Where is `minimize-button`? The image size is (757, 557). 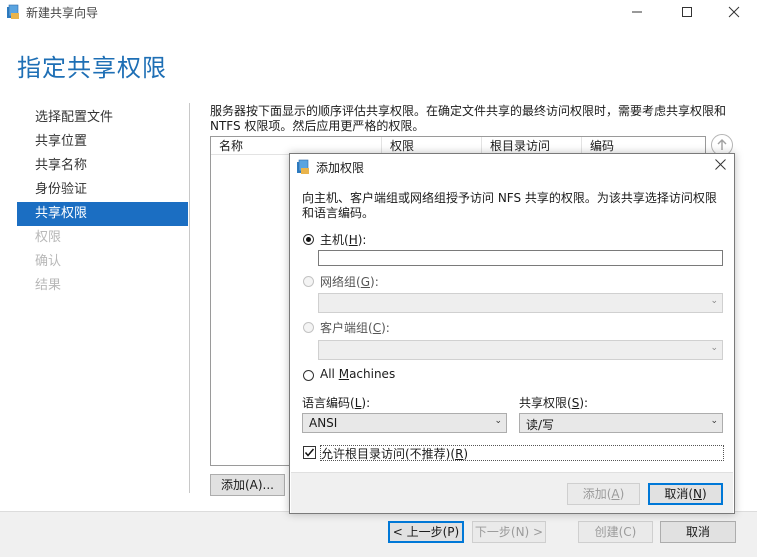
minimize-button is located at coordinates (637, 12).